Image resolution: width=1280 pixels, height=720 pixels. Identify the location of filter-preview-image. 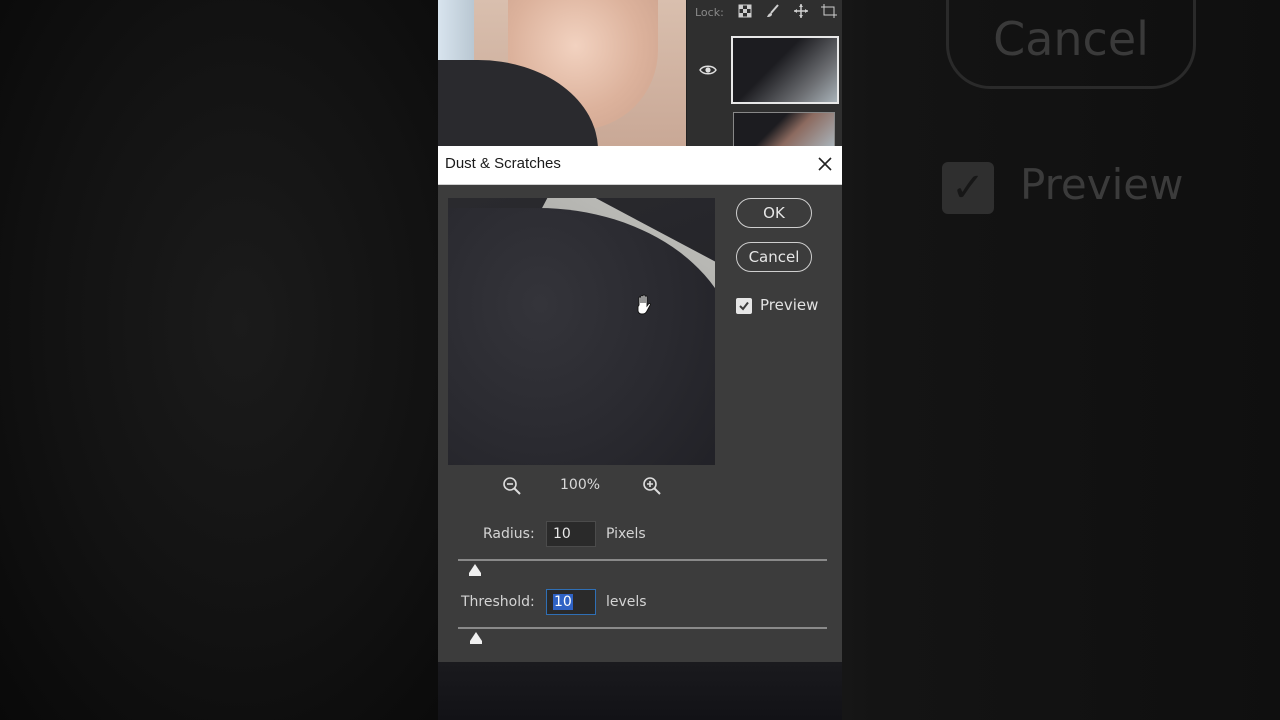
(581, 331).